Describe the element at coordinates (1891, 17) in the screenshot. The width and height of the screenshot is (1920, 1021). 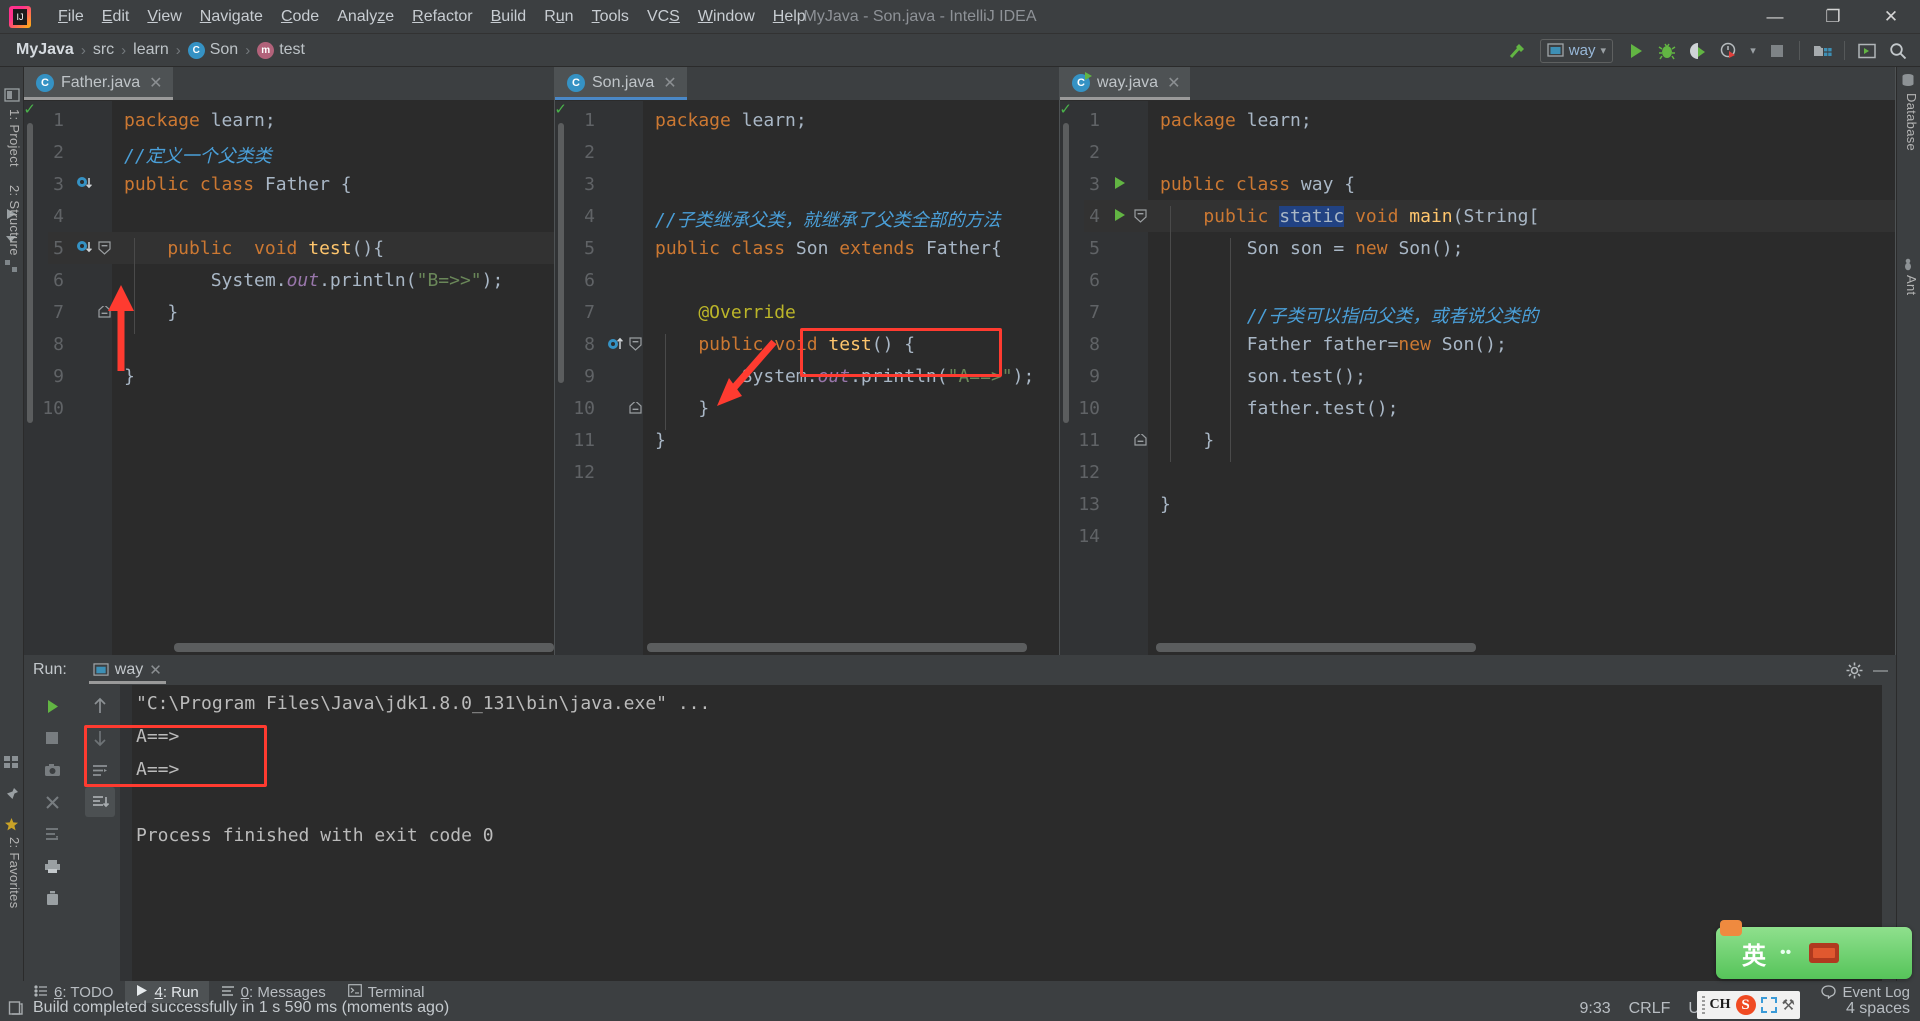
I see `close-window-button: ✕` at that location.